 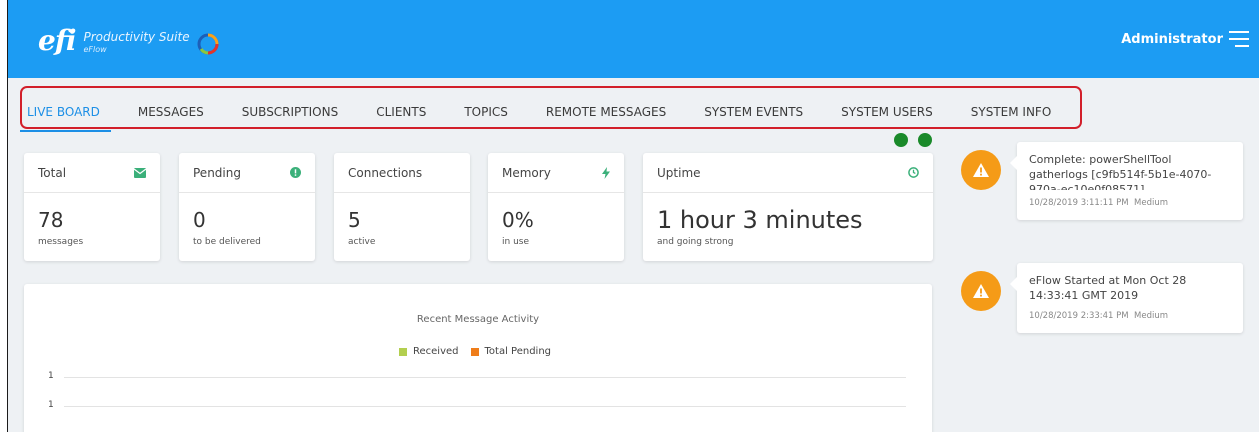 What do you see at coordinates (478, 319) in the screenshot?
I see `chart-title: Recent Message Activity` at bounding box center [478, 319].